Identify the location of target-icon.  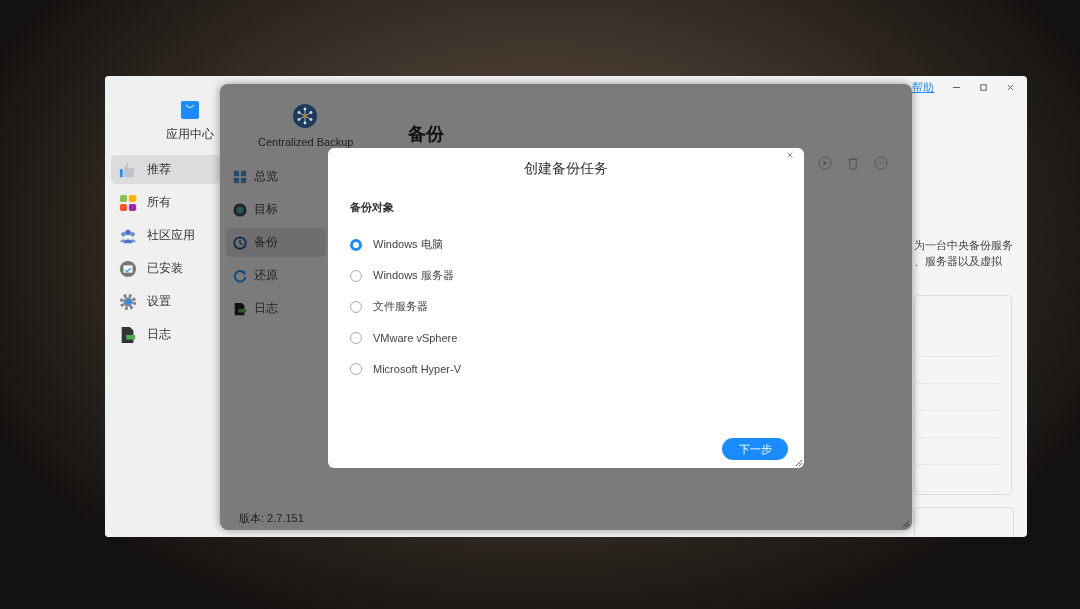
(240, 209).